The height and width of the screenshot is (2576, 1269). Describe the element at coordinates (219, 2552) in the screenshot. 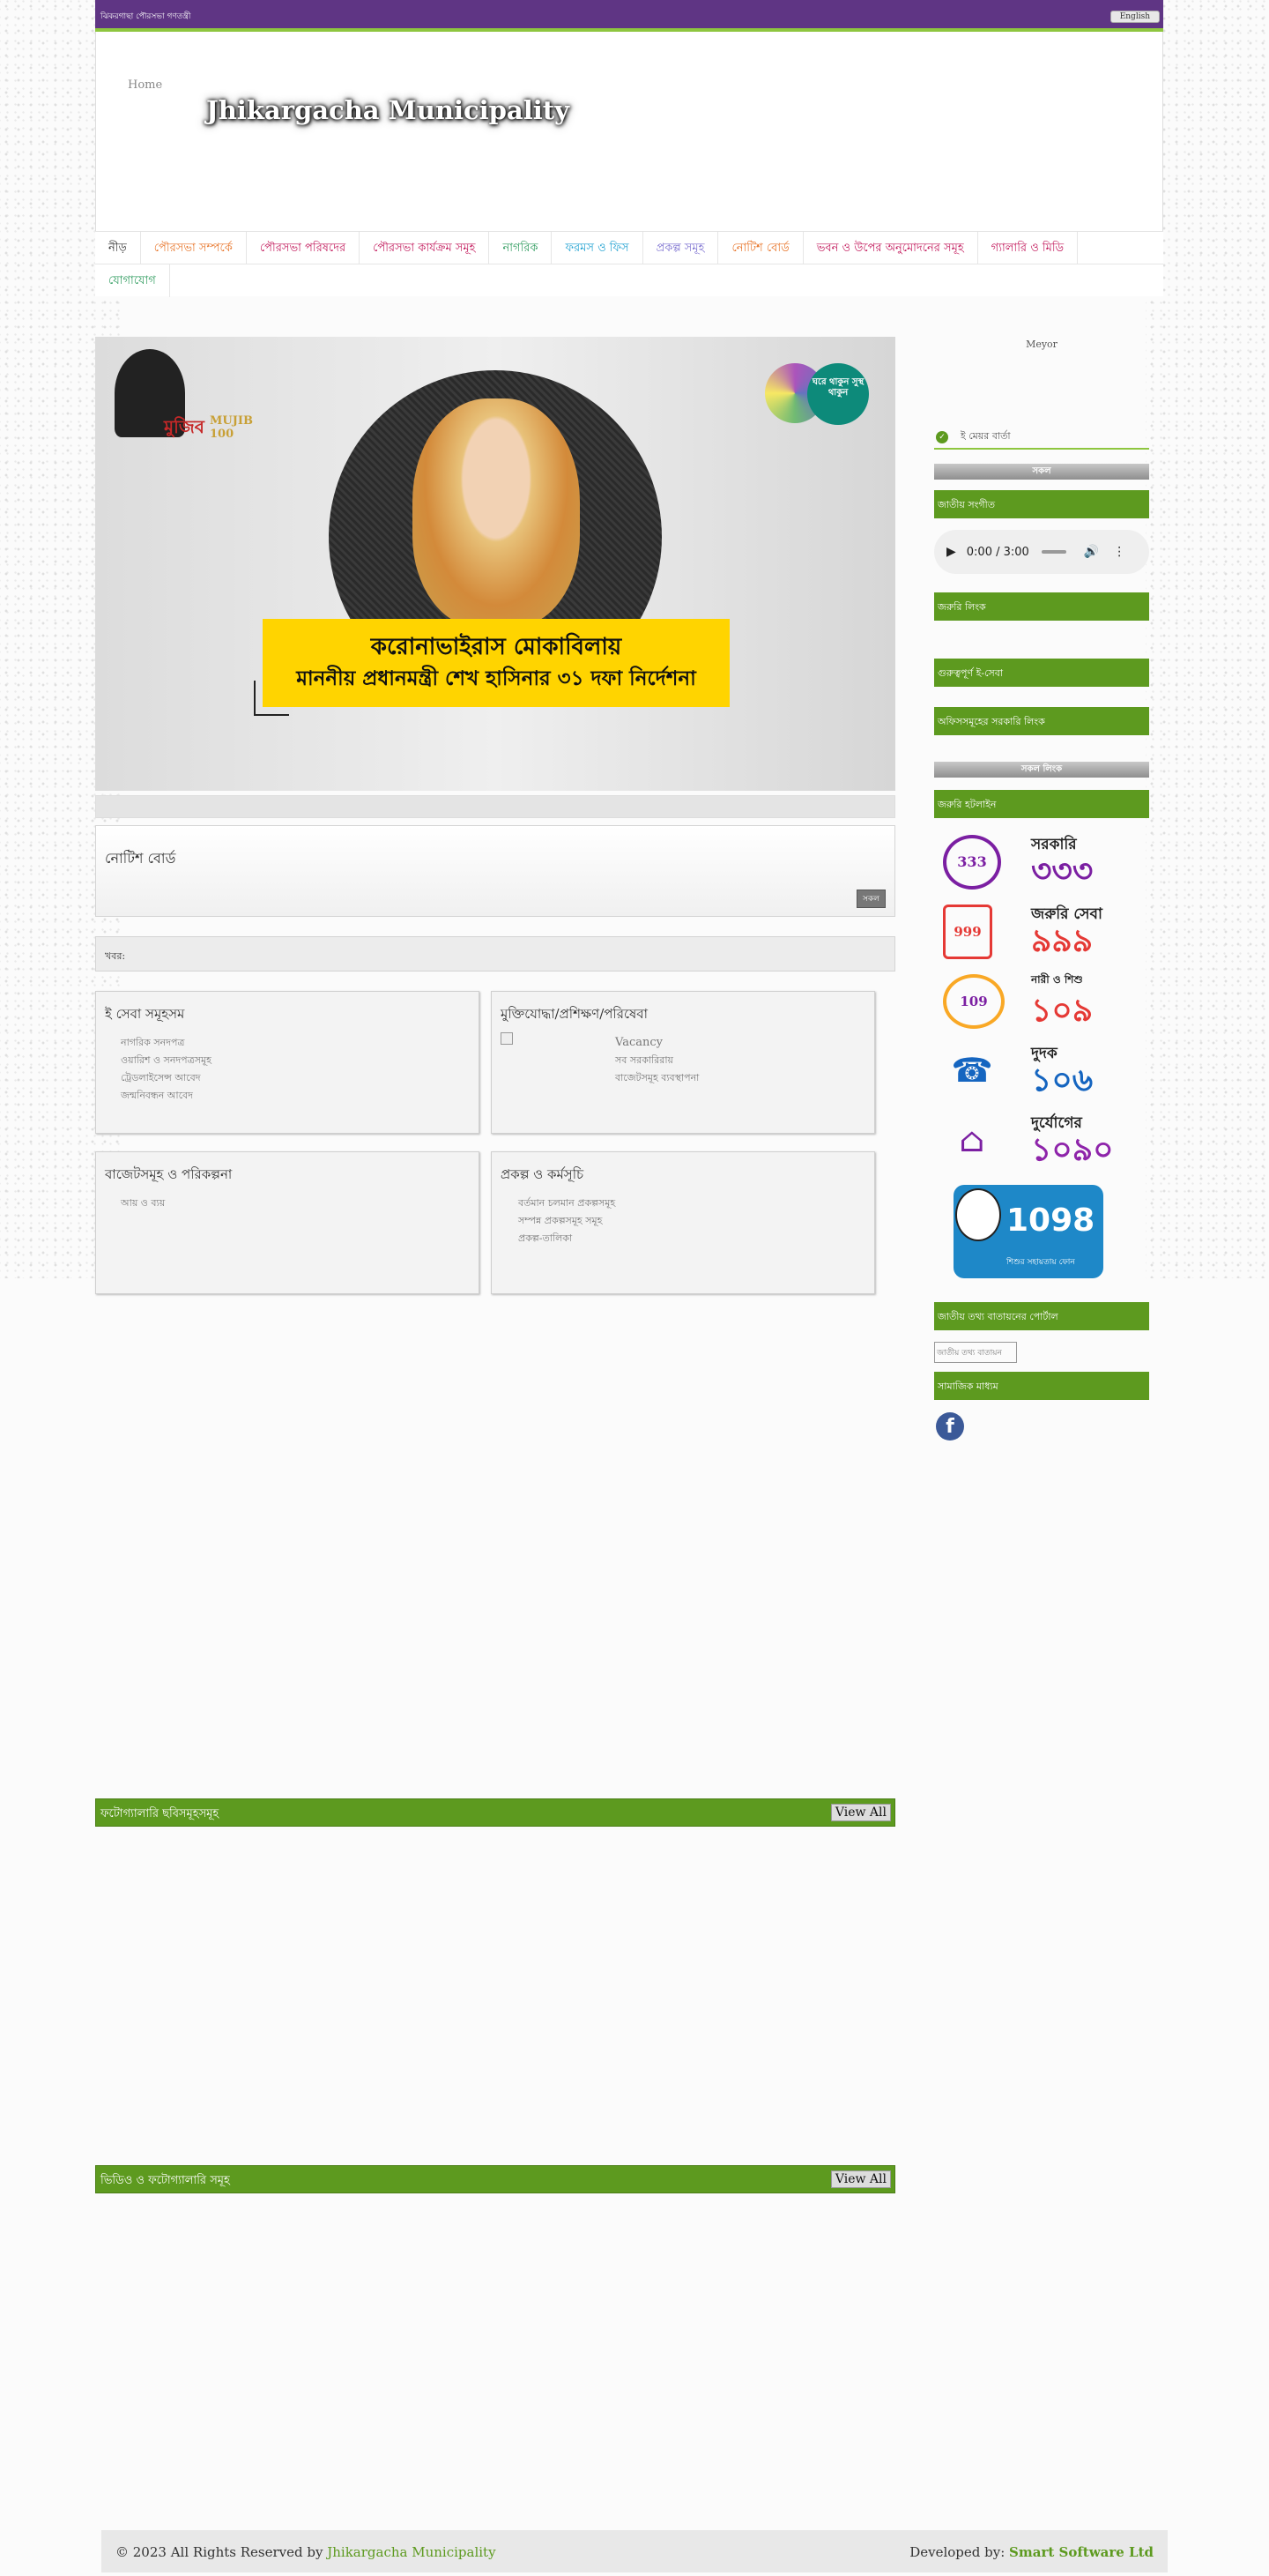

I see `copyright-text: © 2023 All Rights Reserved by` at that location.